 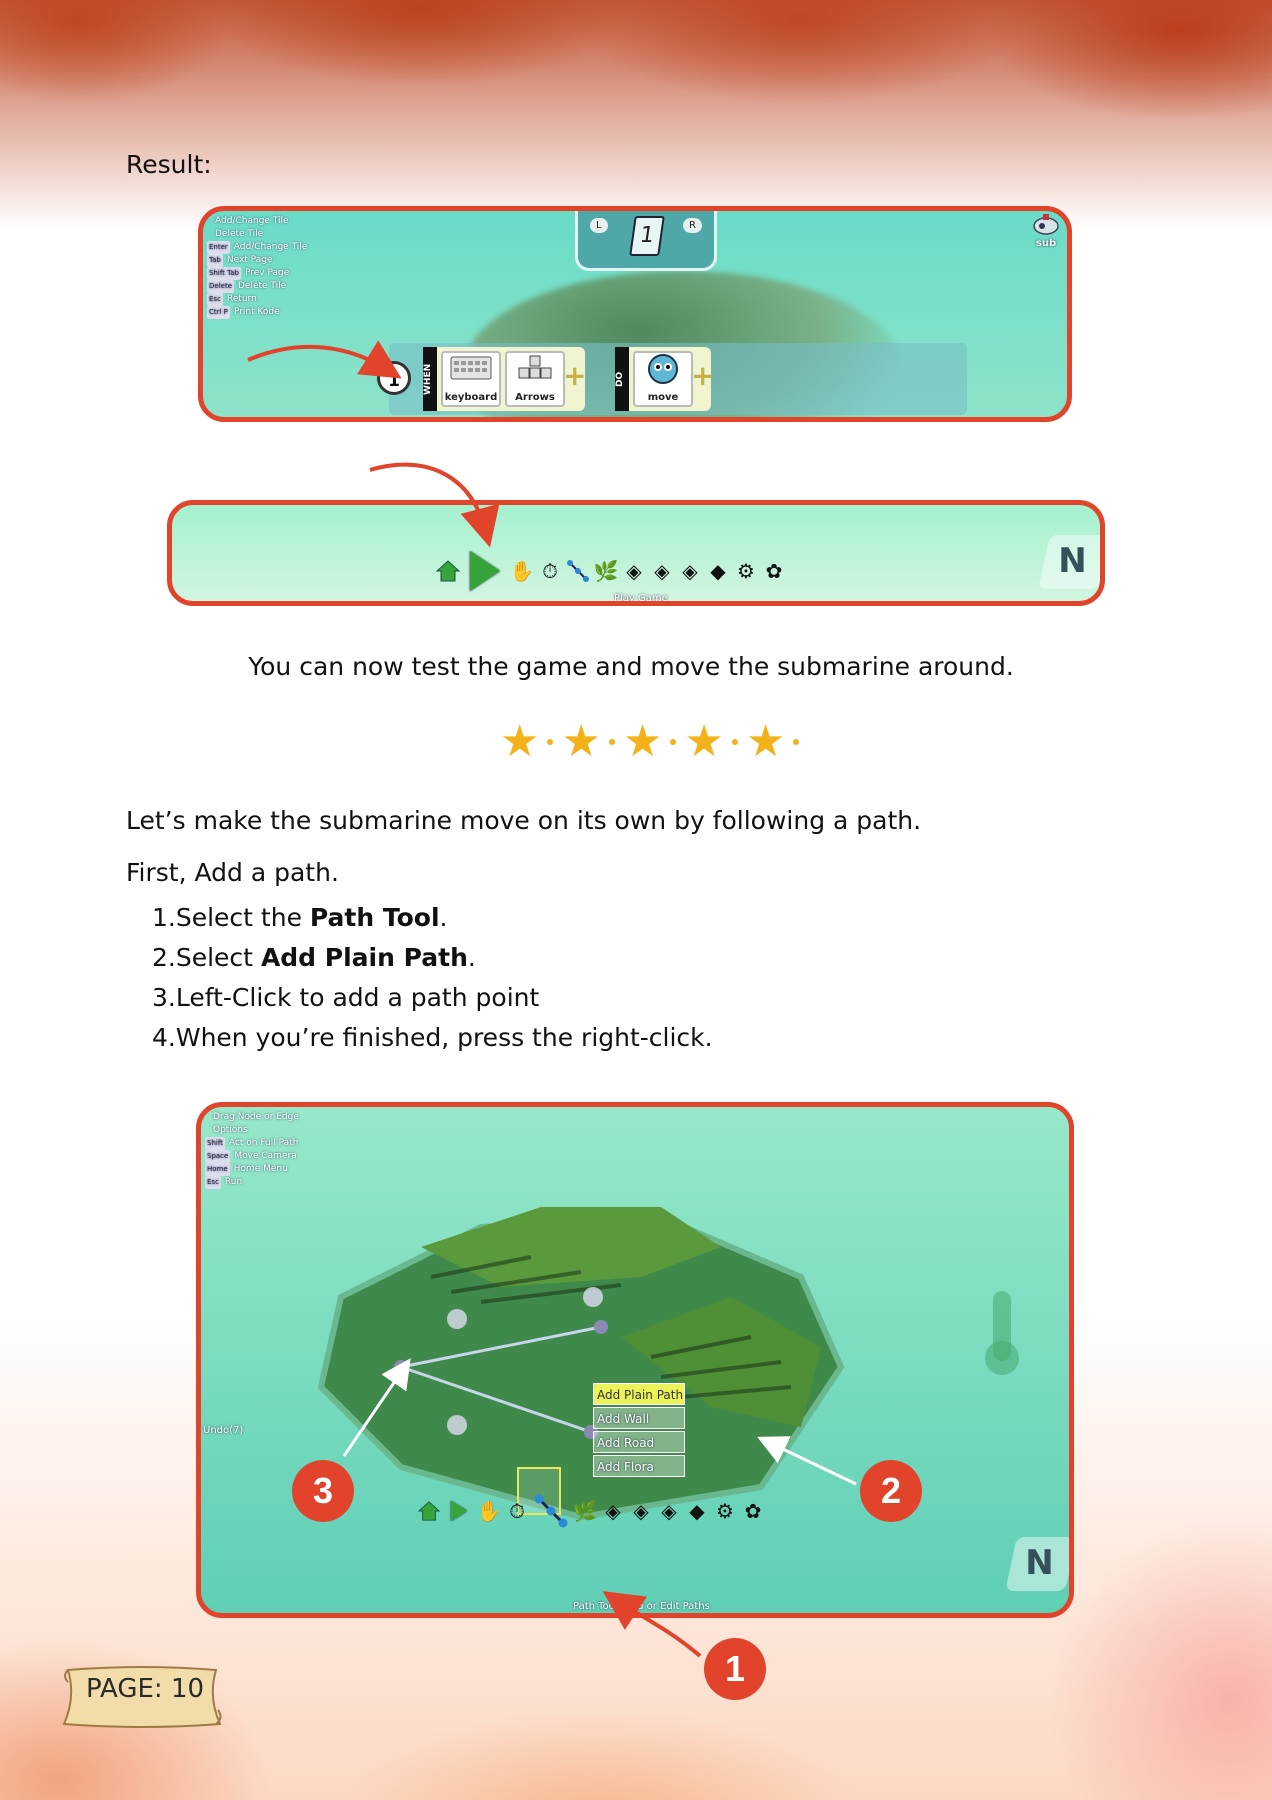 I want to click on character-label: sub, so click(x=1046, y=243).